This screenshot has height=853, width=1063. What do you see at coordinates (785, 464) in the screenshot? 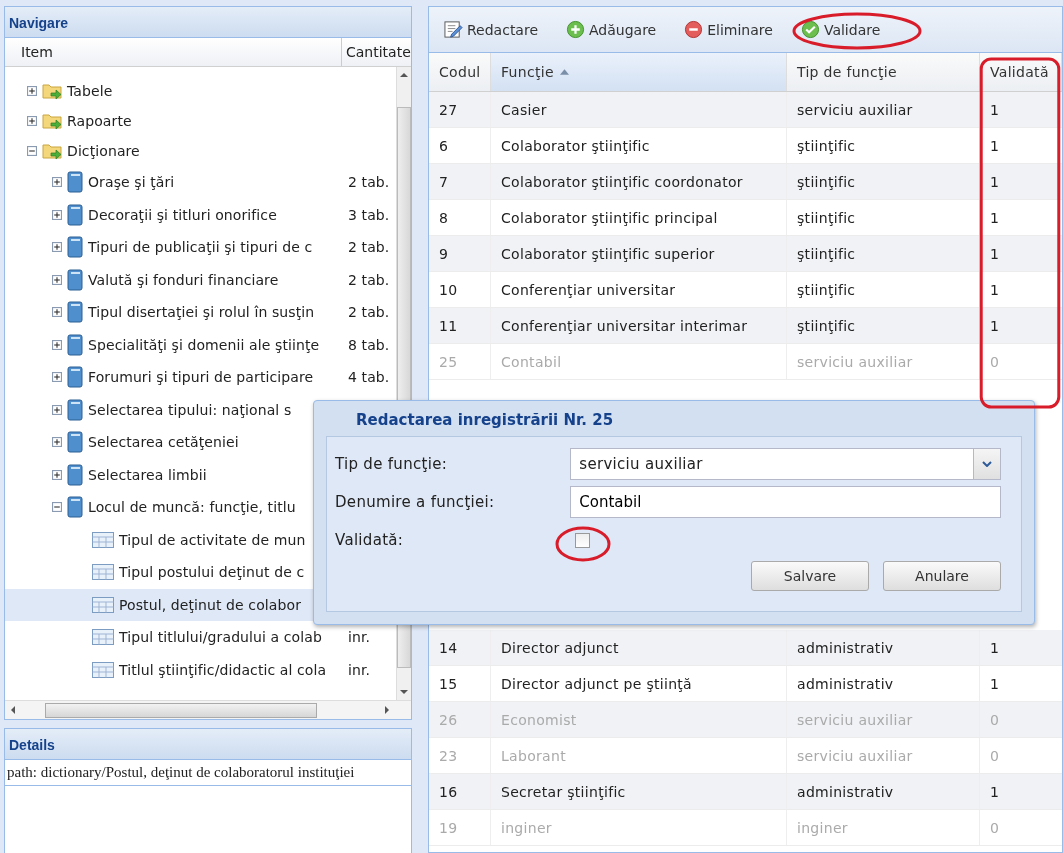
I see `function-type-dropdown: serviciu auxiliar` at bounding box center [785, 464].